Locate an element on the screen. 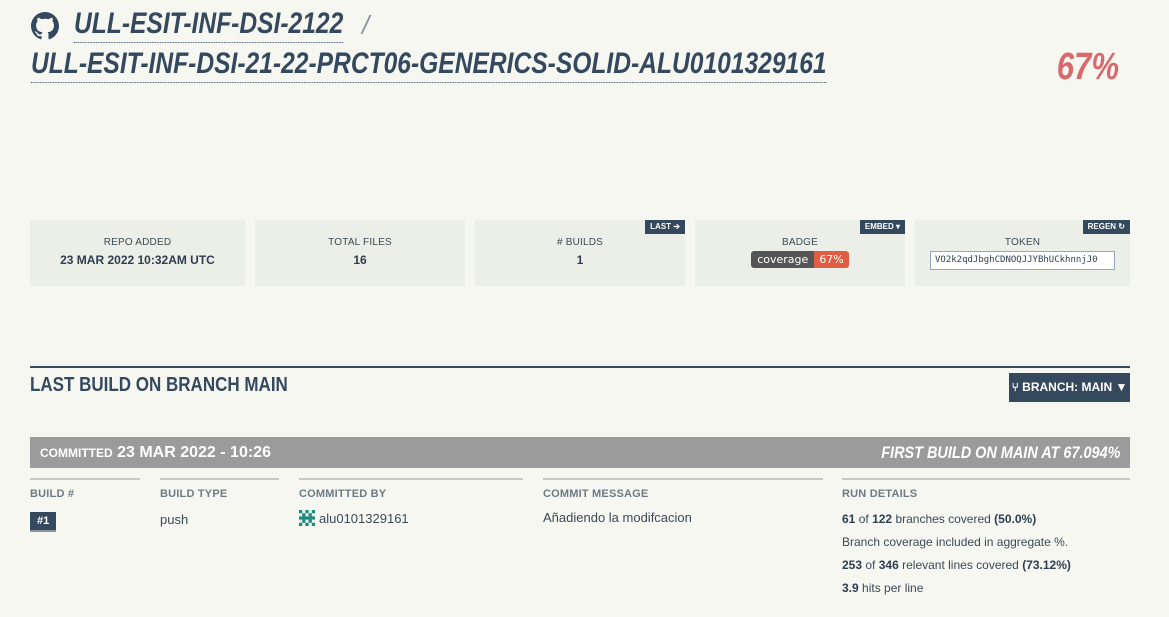 The width and height of the screenshot is (1169, 617). embed-tag: EMBED ▾ is located at coordinates (882, 227).